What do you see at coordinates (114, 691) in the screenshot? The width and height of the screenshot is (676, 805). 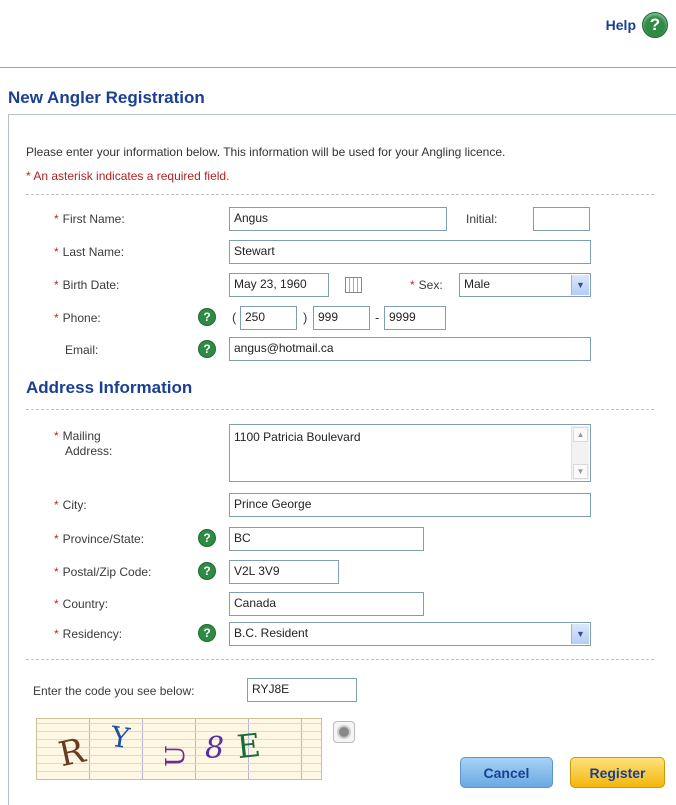 I see `captcha-prompt: Enter the code you see below:` at bounding box center [114, 691].